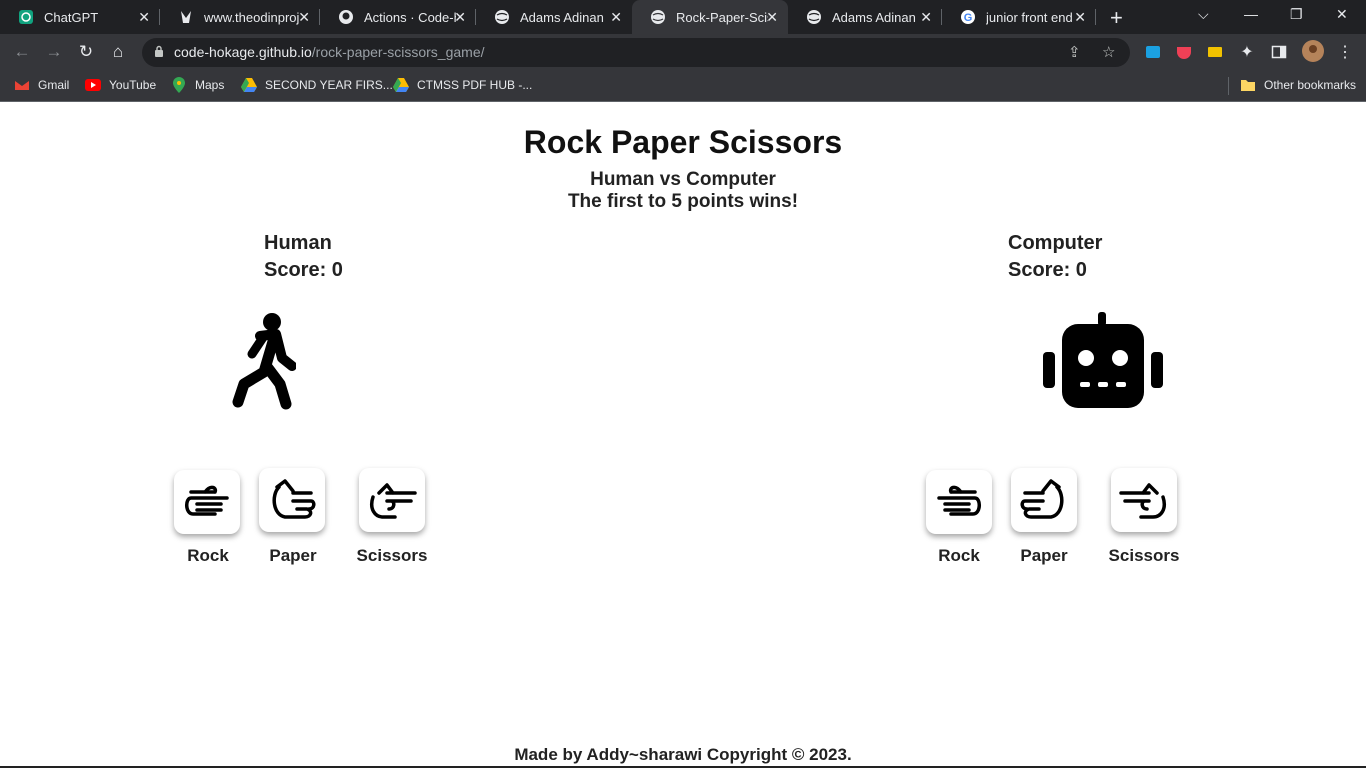 The height and width of the screenshot is (768, 1366). What do you see at coordinates (1313, 51) in the screenshot?
I see `profile-avatar` at bounding box center [1313, 51].